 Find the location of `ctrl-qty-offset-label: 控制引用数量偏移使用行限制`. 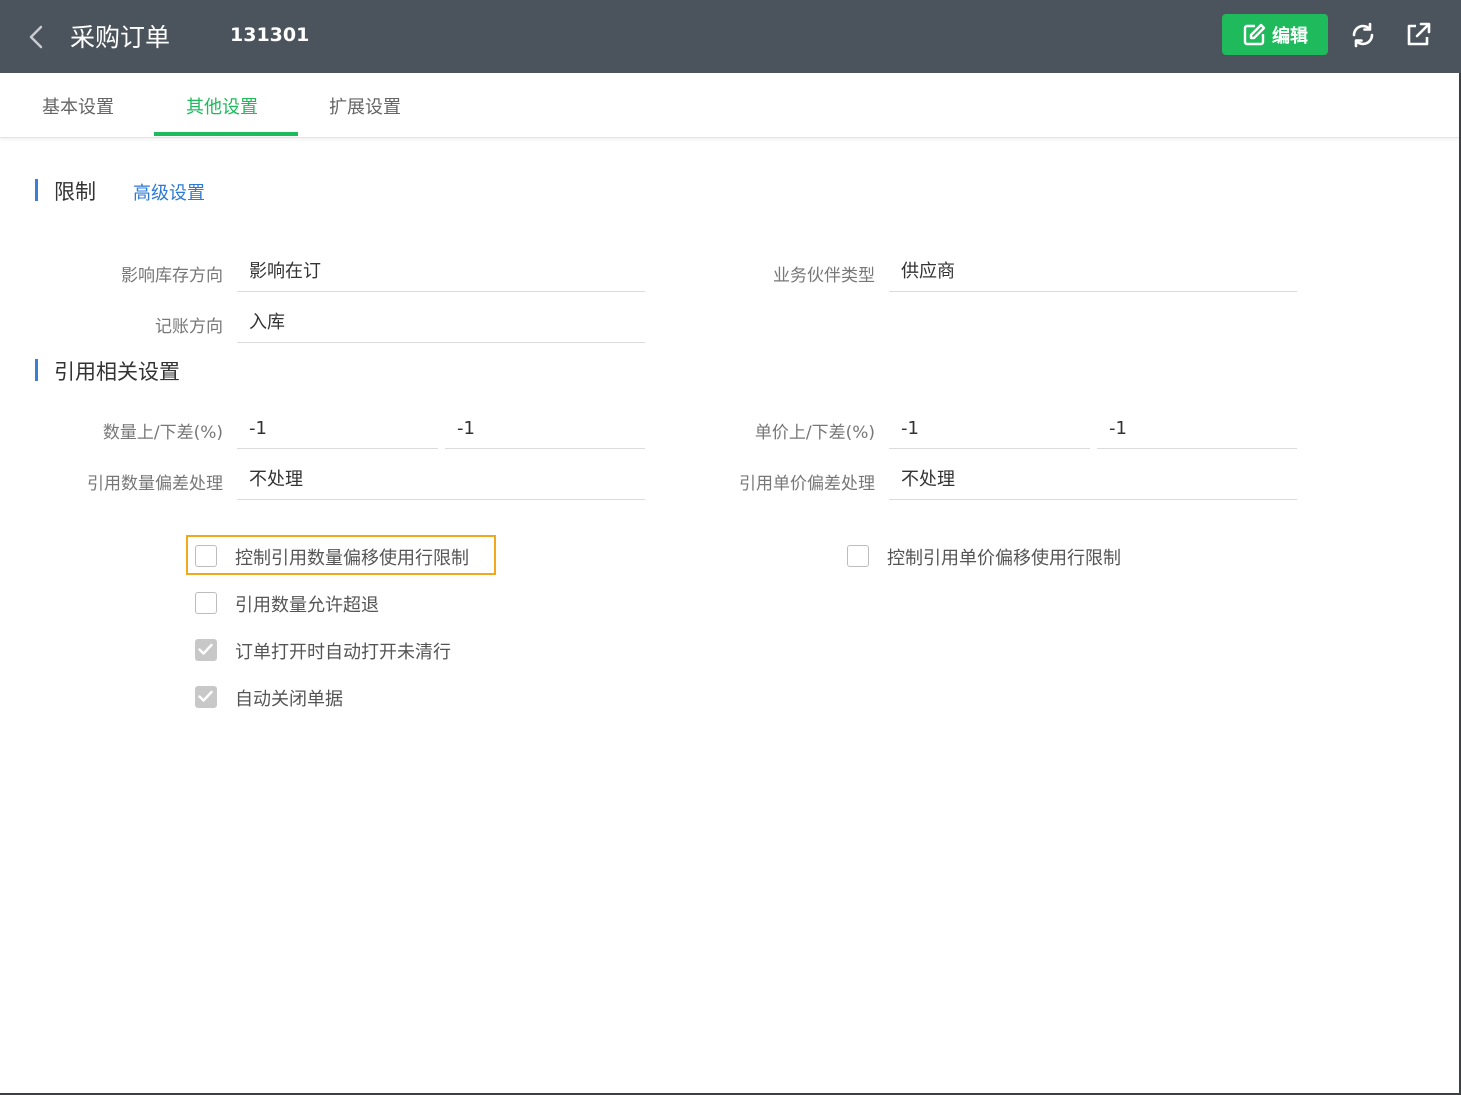

ctrl-qty-offset-label: 控制引用数量偏移使用行限制 is located at coordinates (352, 557).